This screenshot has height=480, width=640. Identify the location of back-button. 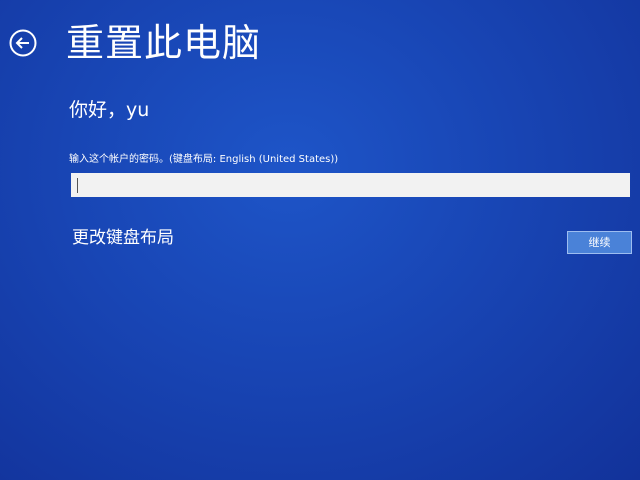
(23, 43).